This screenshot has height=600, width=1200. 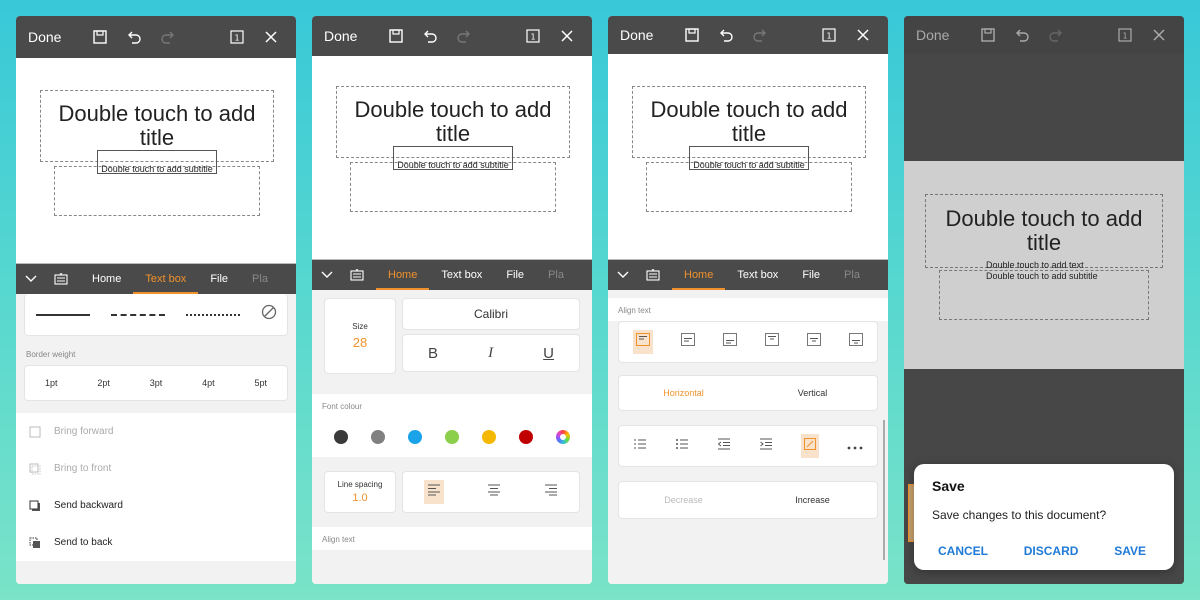 What do you see at coordinates (812, 500) in the screenshot?
I see `increase-button: Increase` at bounding box center [812, 500].